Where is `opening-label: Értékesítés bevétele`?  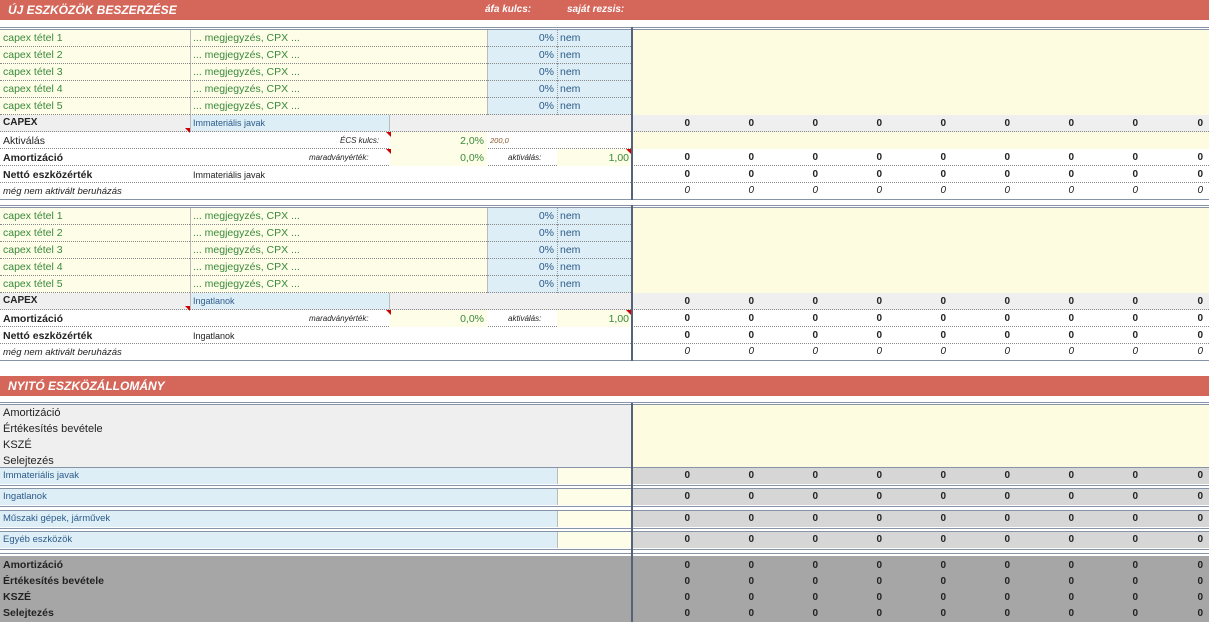 opening-label: Értékesítés bevétele is located at coordinates (53, 429).